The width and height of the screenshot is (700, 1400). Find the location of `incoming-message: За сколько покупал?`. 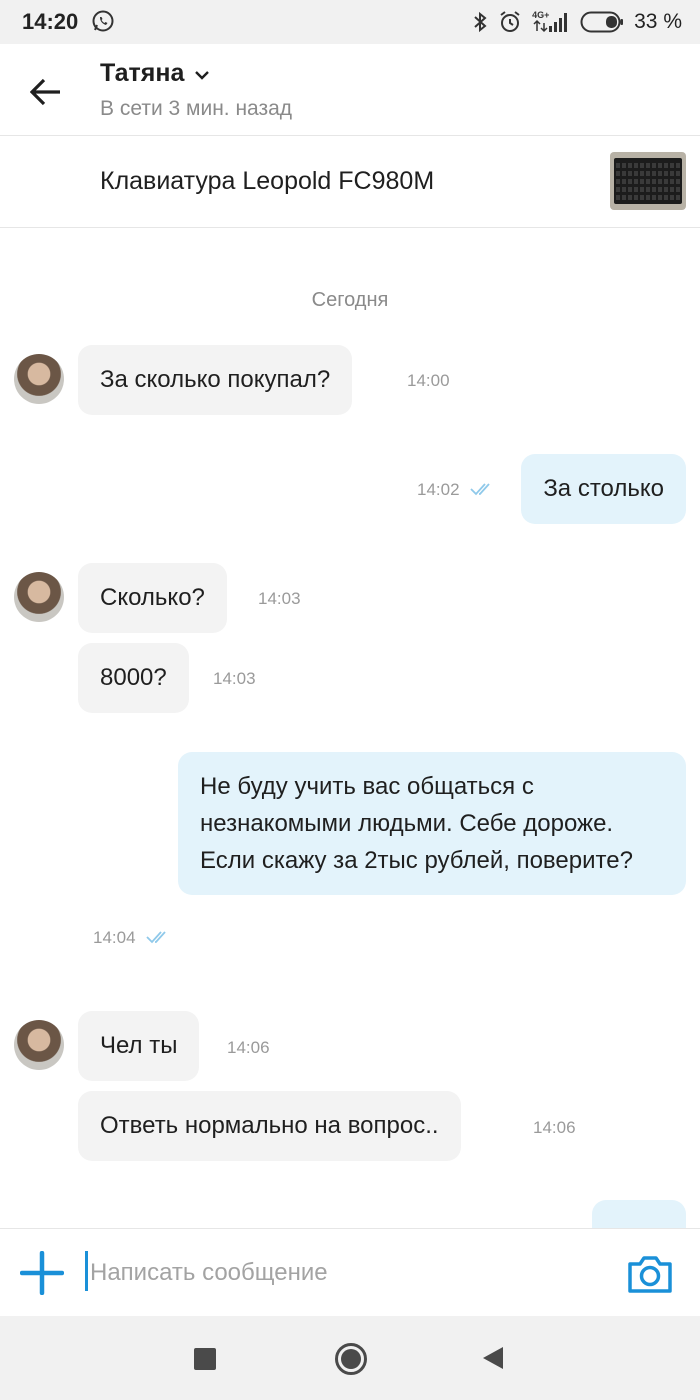

incoming-message: За сколько покупал? is located at coordinates (215, 380).